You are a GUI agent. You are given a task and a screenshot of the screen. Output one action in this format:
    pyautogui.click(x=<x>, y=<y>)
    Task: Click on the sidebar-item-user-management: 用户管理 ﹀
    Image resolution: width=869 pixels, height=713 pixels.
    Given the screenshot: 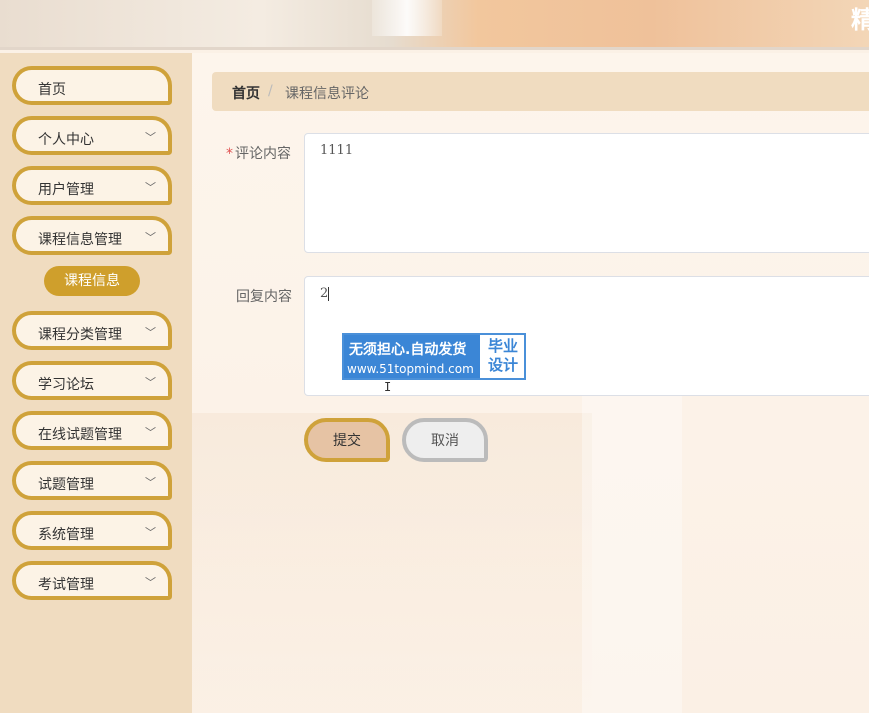 What is the action you would take?
    pyautogui.click(x=92, y=185)
    